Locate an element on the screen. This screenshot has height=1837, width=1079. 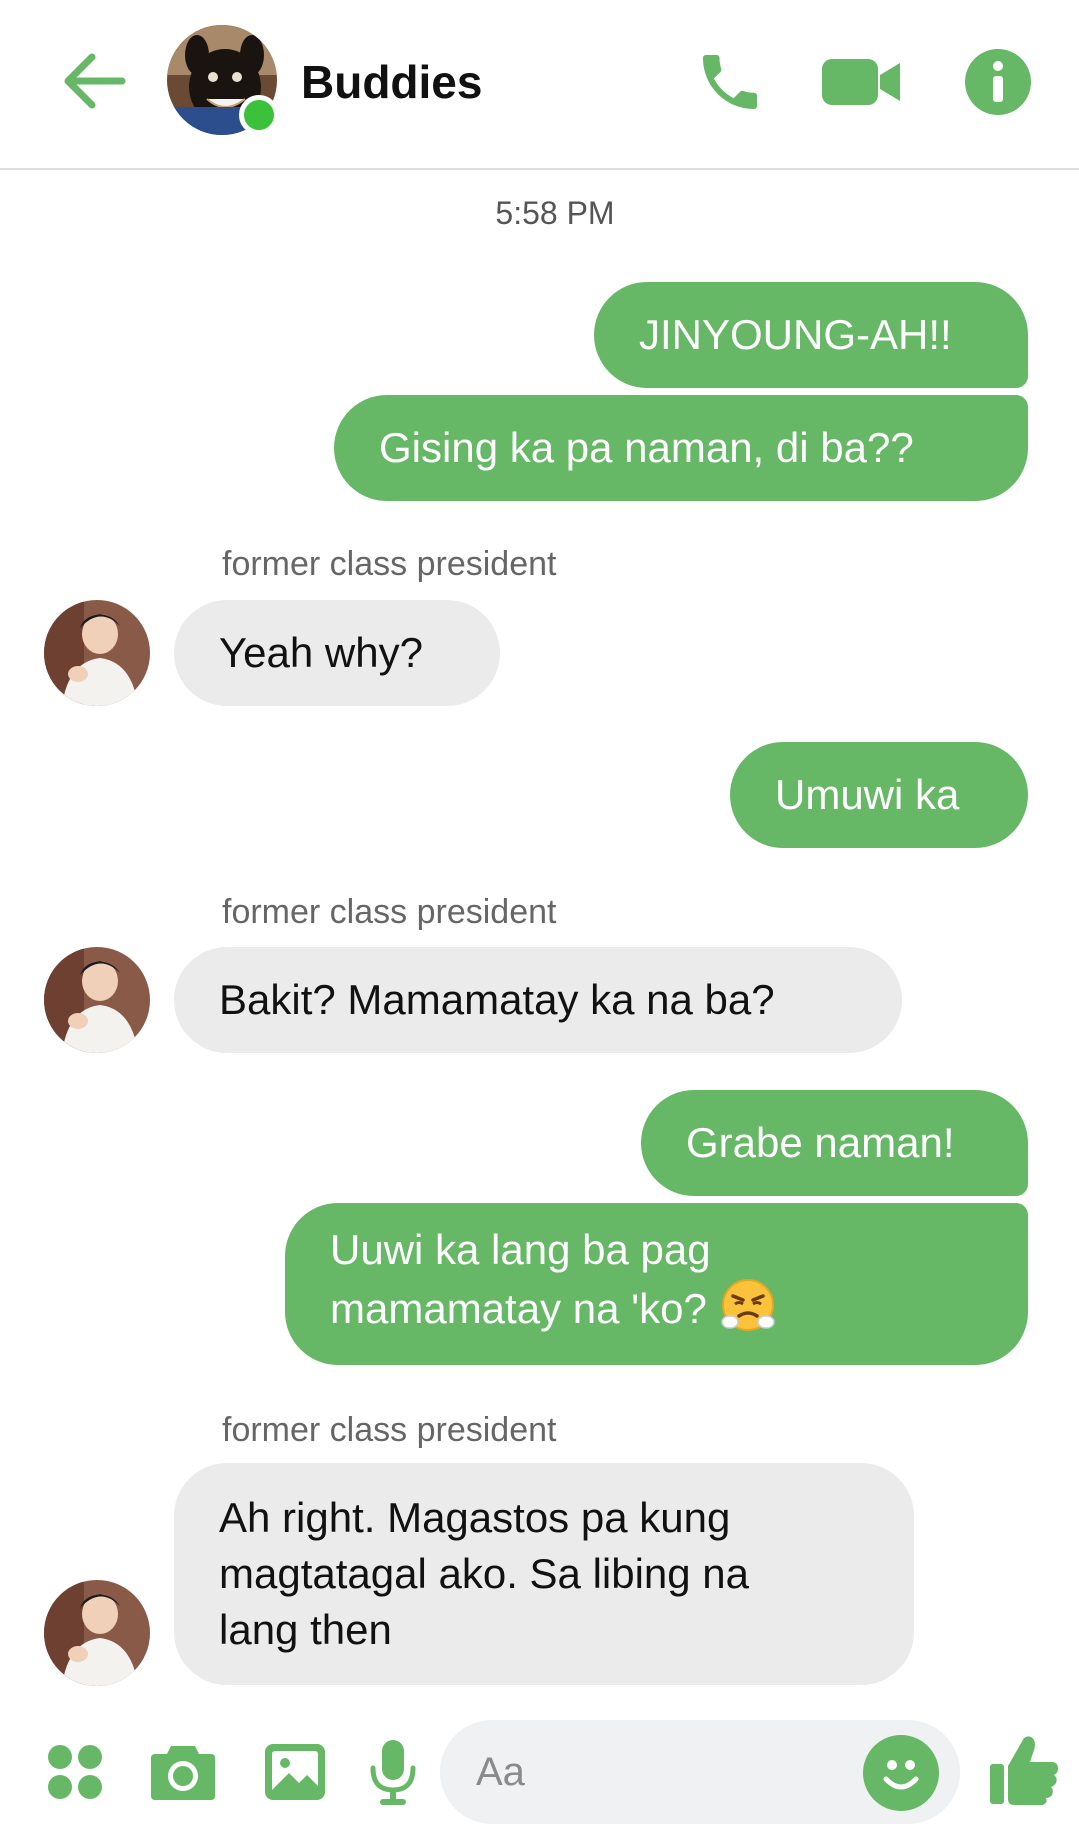
conversation-info-button is located at coordinates (998, 82).